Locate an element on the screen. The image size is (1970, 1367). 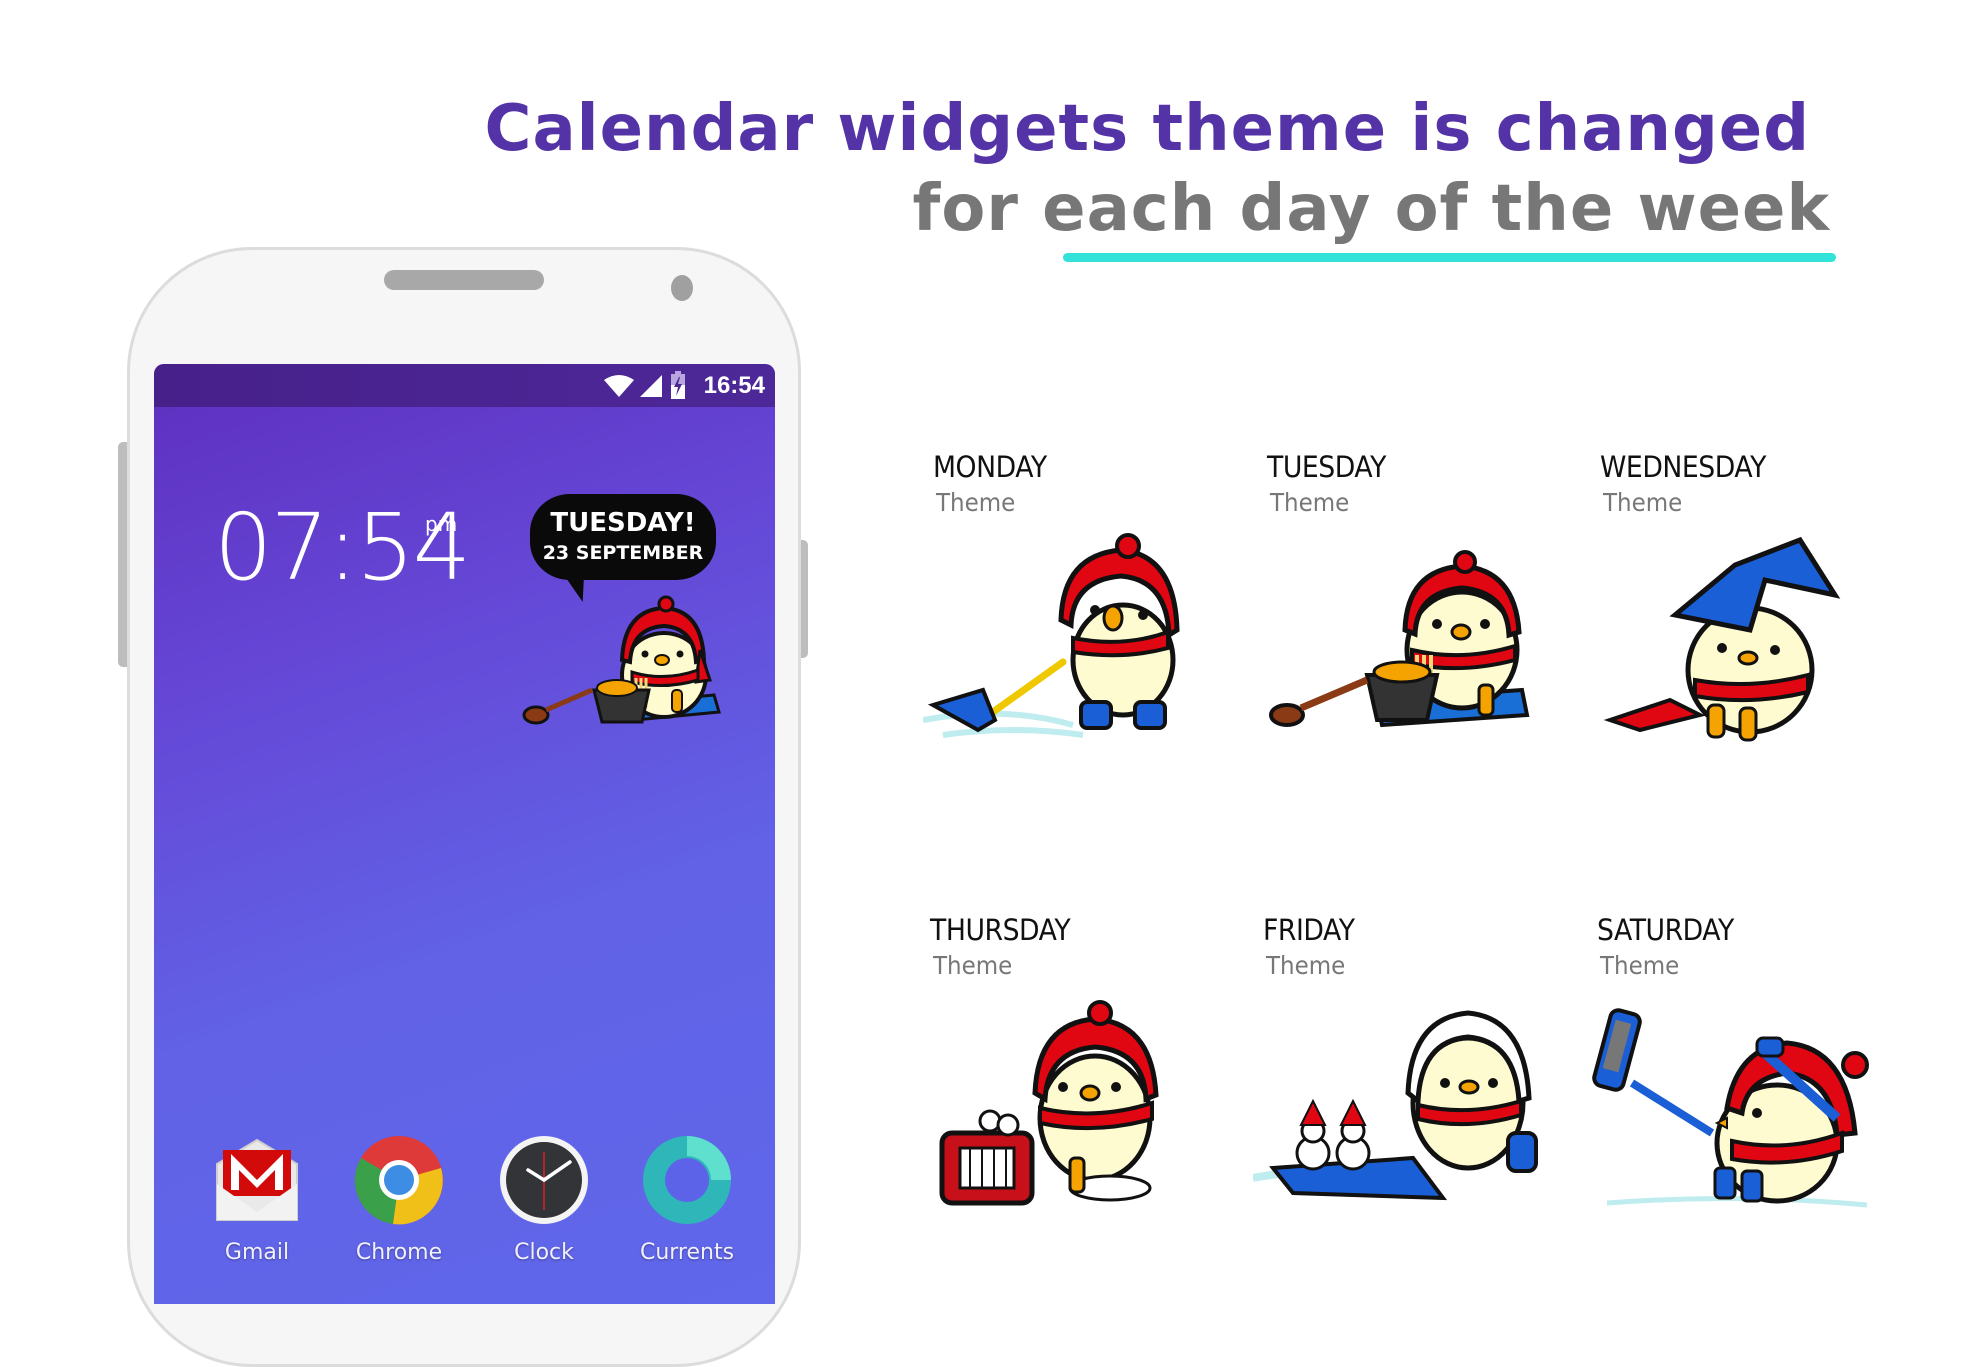
currents-icon is located at coordinates (687, 1180).